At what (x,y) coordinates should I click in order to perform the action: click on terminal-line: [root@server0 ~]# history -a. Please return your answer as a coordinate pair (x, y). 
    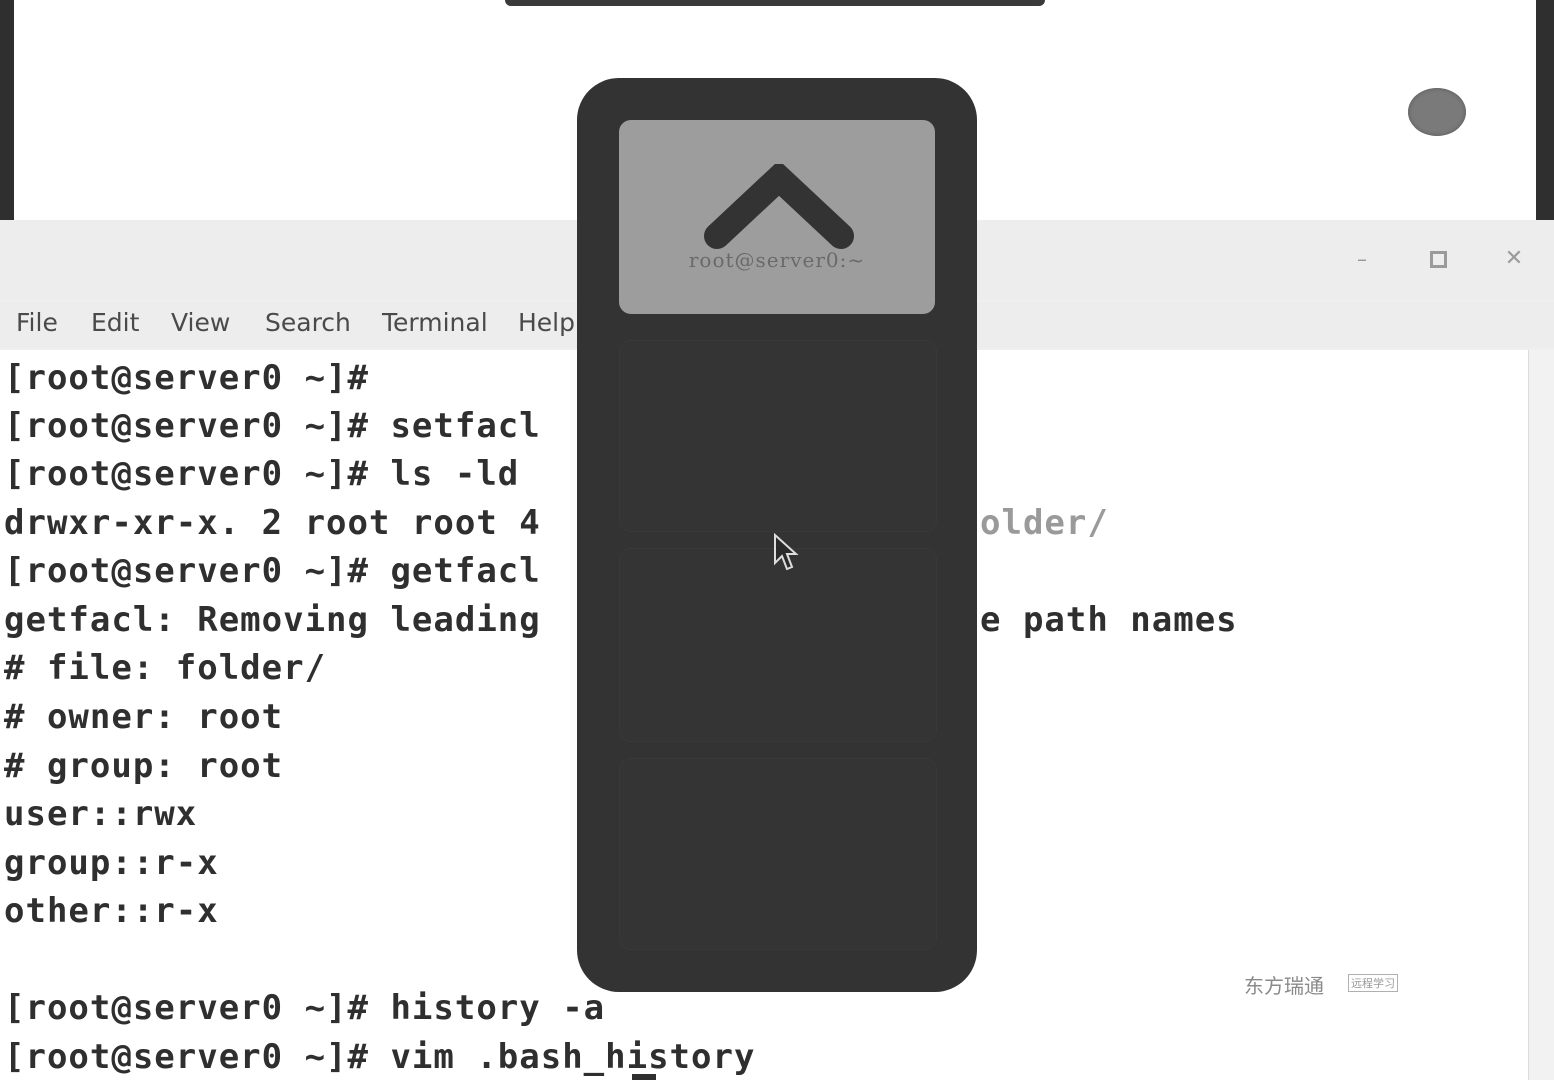
    Looking at the image, I should click on (305, 1008).